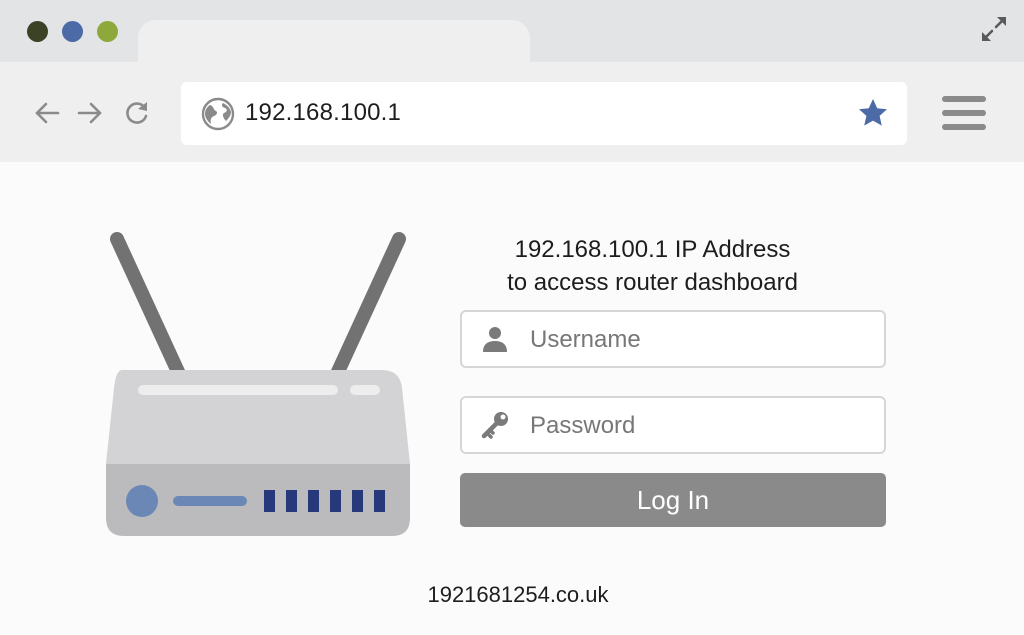 Image resolution: width=1024 pixels, height=635 pixels. I want to click on arrow-right-icon, so click(90, 113).